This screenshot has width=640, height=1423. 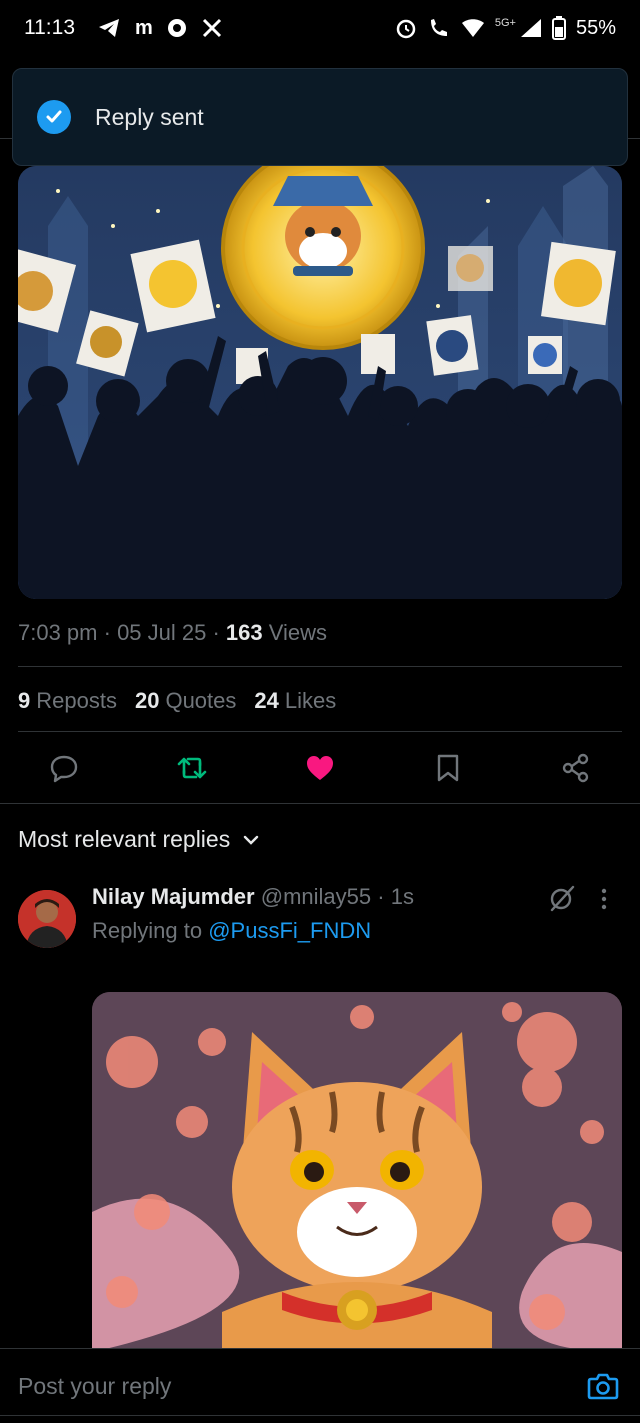 I want to click on reply-header: Nilay Majumder @mnilay55 · 1s, so click(x=253, y=897).